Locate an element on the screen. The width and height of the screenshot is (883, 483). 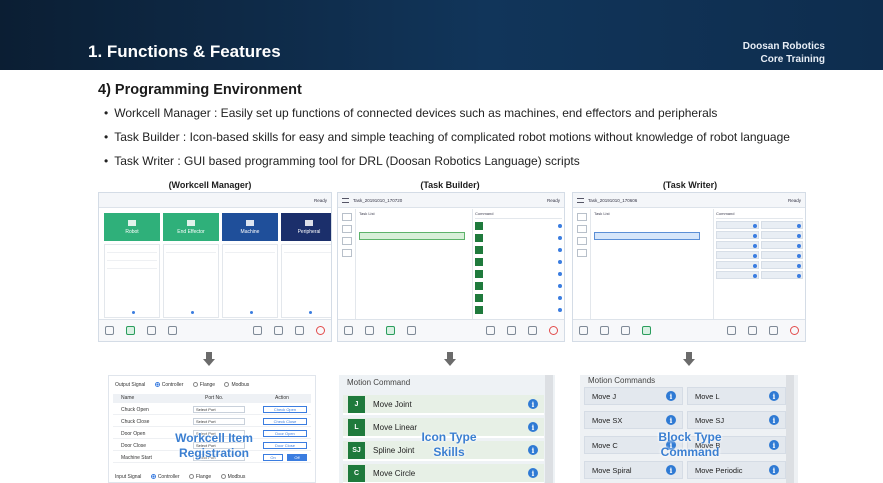
motion-command-item: J Move Joint i is located at coordinates (443, 405).